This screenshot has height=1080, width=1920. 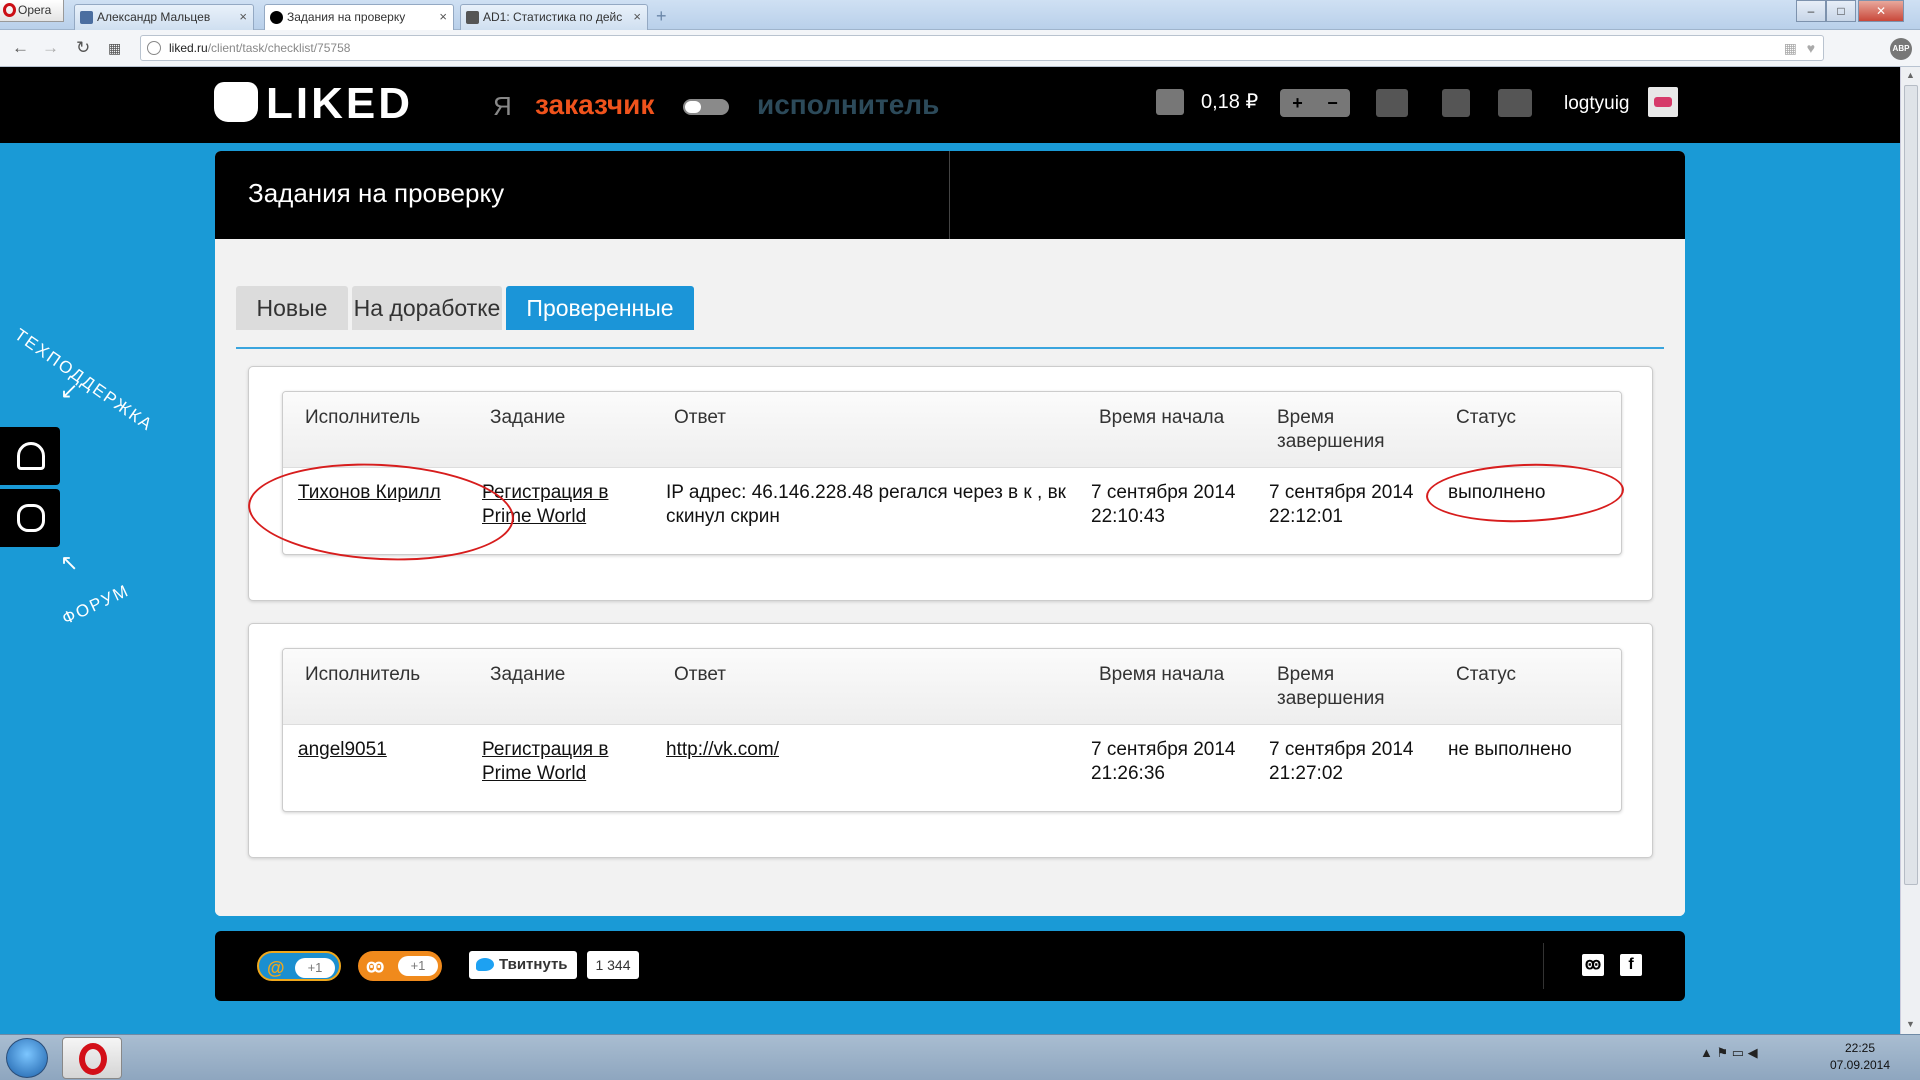 I want to click on curved-arrow-down-icon: ↙, so click(x=69, y=390).